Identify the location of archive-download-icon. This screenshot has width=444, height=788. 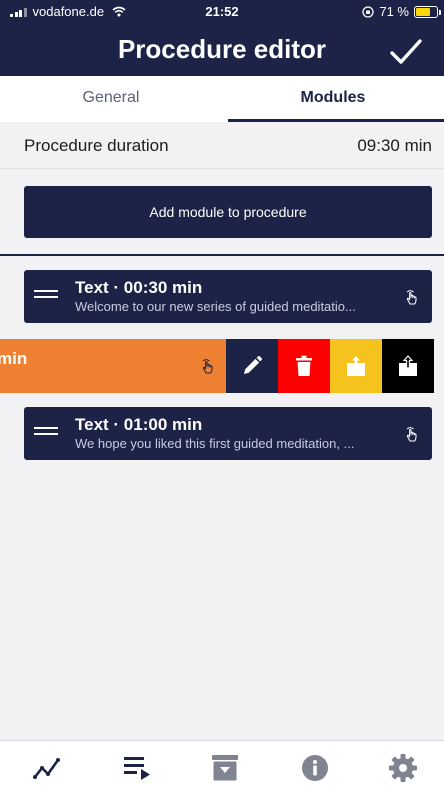
(225, 768).